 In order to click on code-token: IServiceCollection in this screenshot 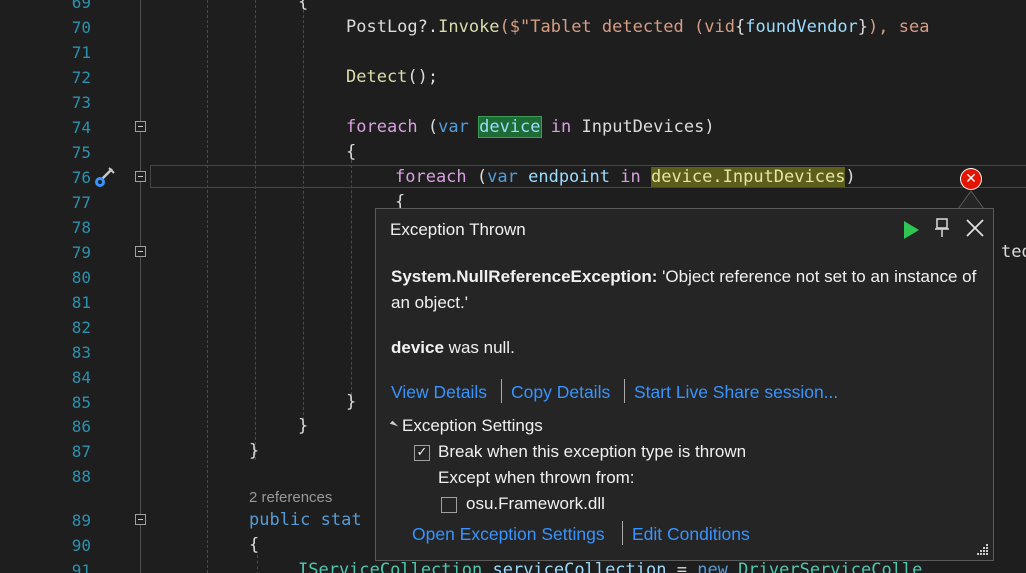, I will do `click(390, 566)`.